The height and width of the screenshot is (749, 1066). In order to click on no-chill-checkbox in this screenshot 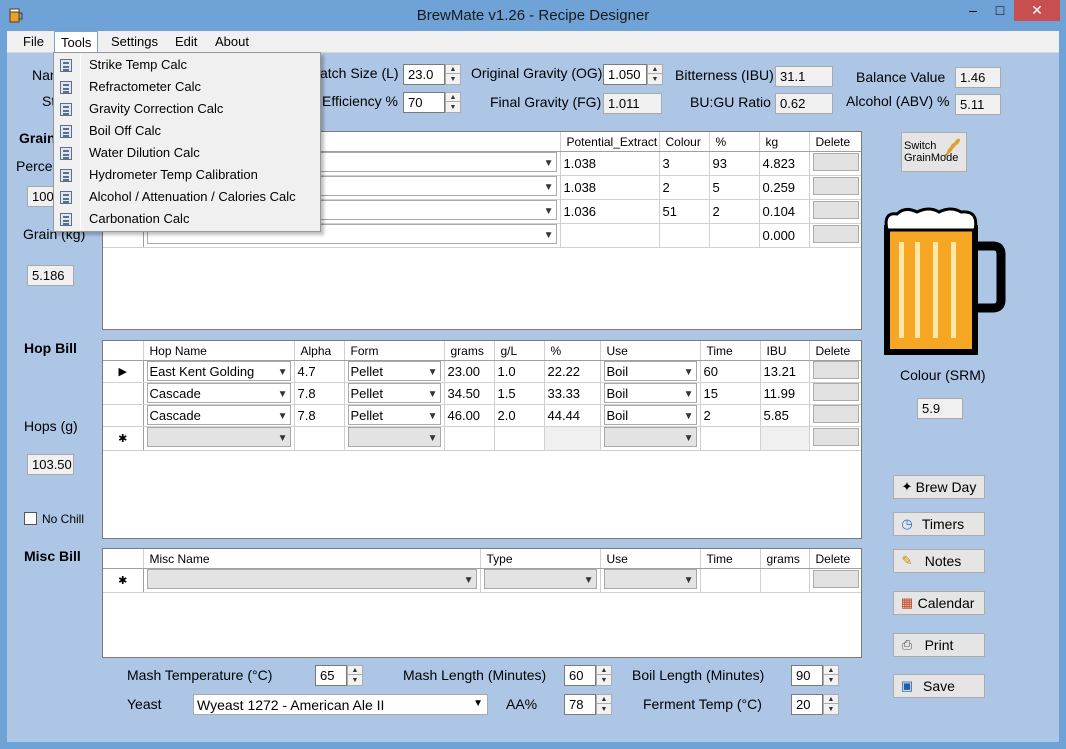, I will do `click(30, 518)`.